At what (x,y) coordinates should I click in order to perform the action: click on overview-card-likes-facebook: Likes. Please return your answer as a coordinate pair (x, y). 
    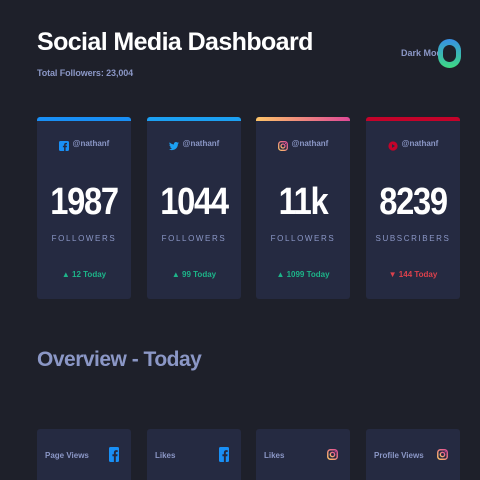
    Looking at the image, I should click on (194, 454).